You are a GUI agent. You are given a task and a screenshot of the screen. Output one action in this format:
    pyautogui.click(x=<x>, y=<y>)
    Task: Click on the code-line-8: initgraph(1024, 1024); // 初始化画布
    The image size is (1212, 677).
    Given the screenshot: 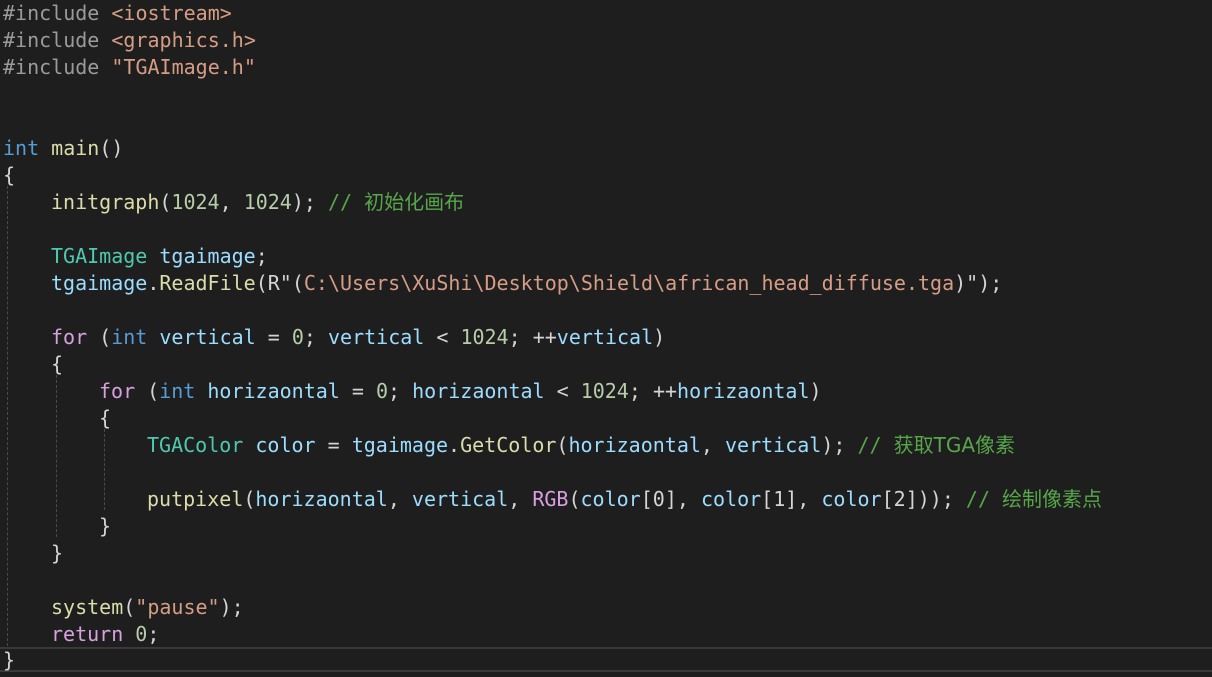 What is the action you would take?
    pyautogui.click(x=257, y=202)
    